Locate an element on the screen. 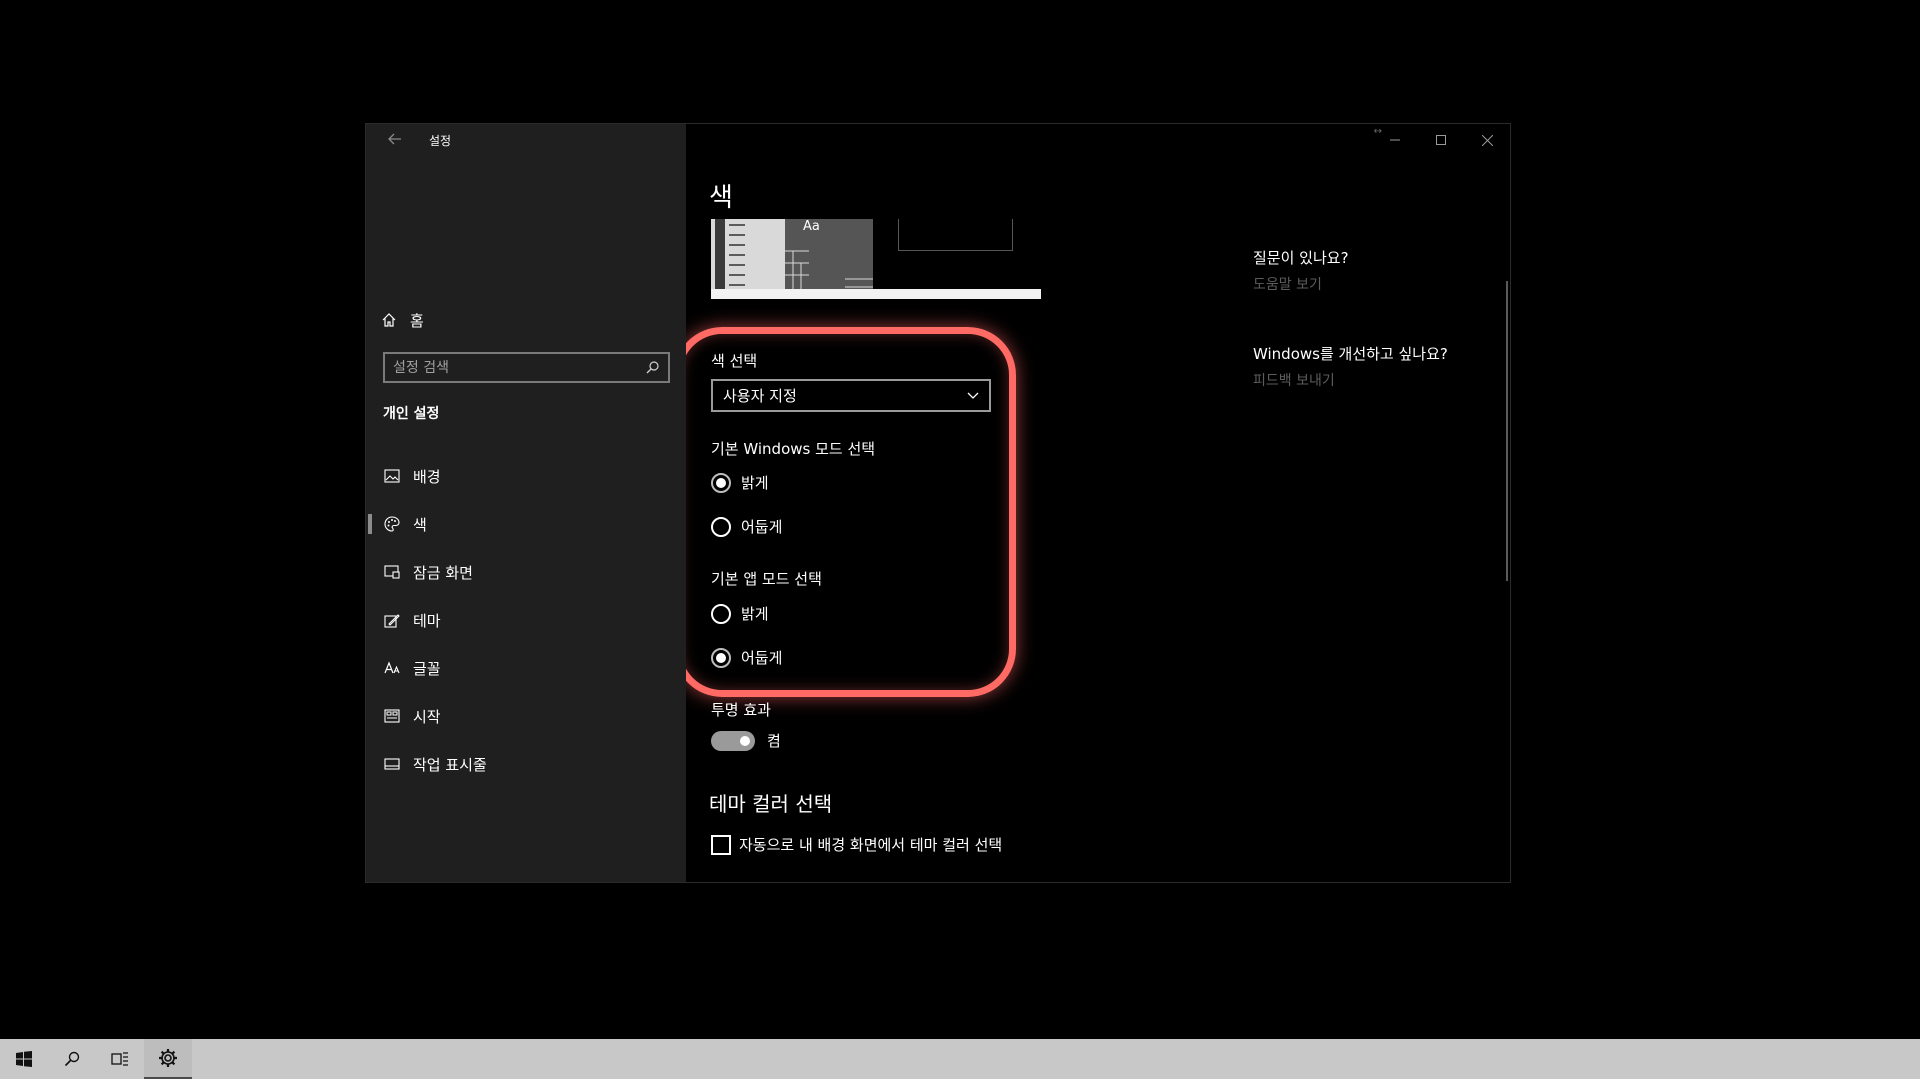  windows-mode-label: 기본 Windows 모드 선택 is located at coordinates (793, 449).